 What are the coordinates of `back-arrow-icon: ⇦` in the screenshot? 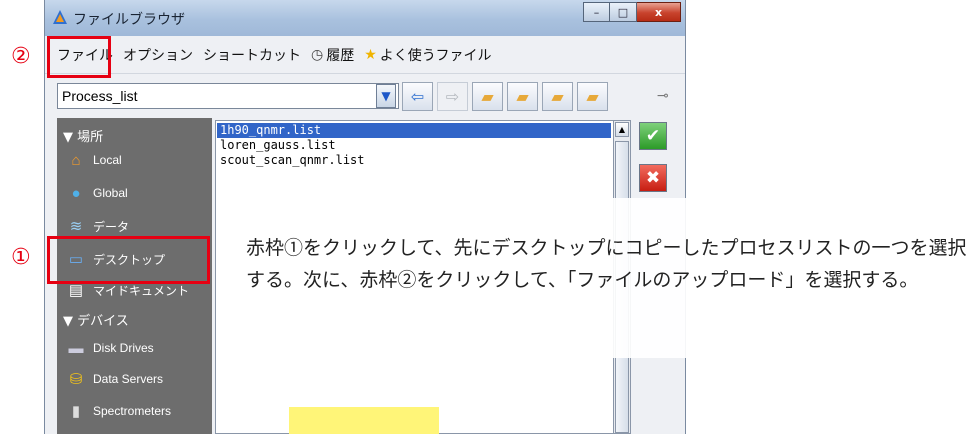 It's located at (417, 96).